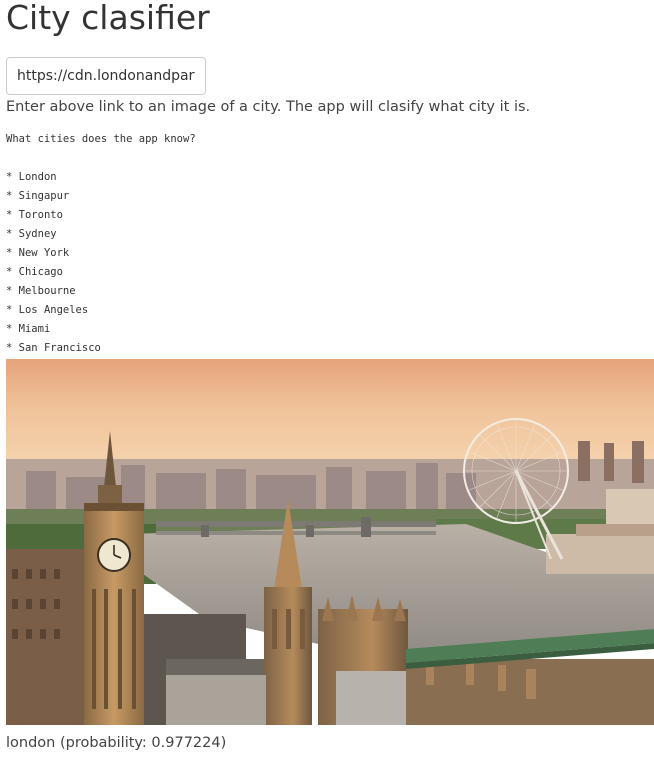  I want to click on city-list-item: Miami, so click(53, 329).